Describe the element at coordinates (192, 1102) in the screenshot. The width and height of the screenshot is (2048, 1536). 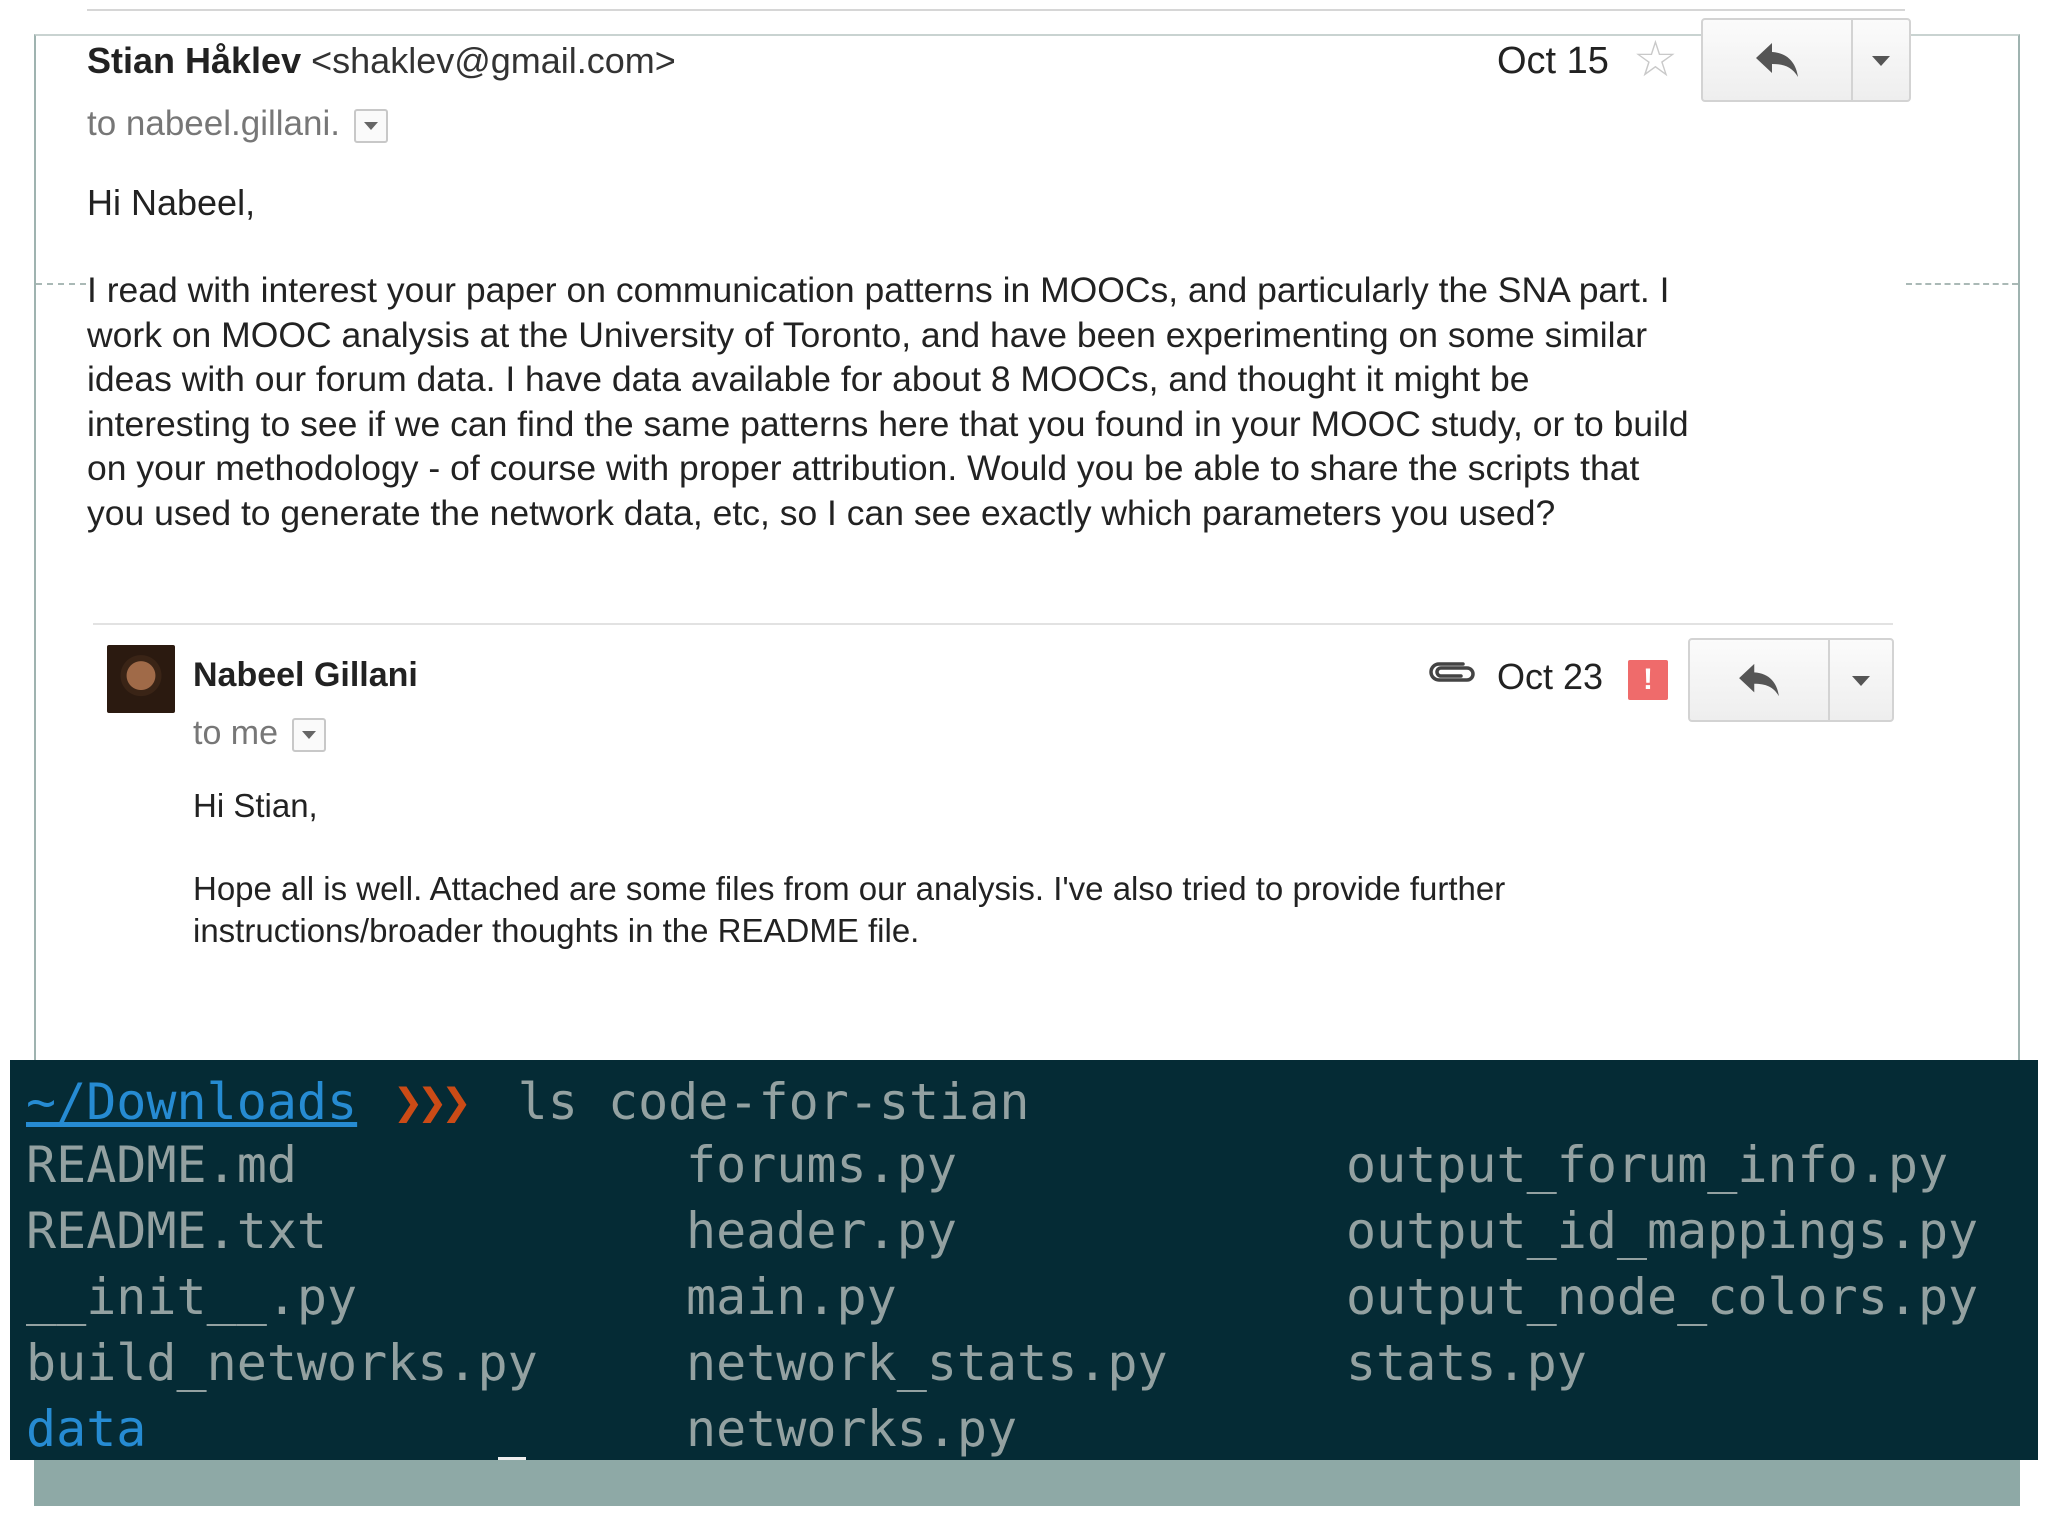
I see `current-directory: ~/Downloads` at that location.